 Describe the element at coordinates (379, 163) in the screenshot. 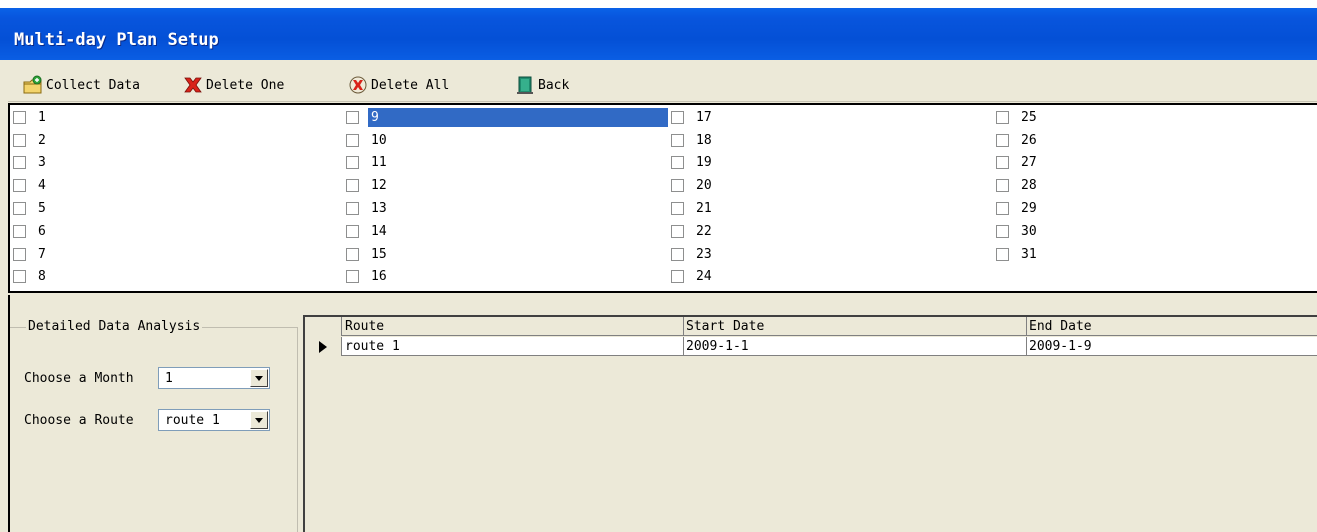

I see `day-label: 11` at that location.